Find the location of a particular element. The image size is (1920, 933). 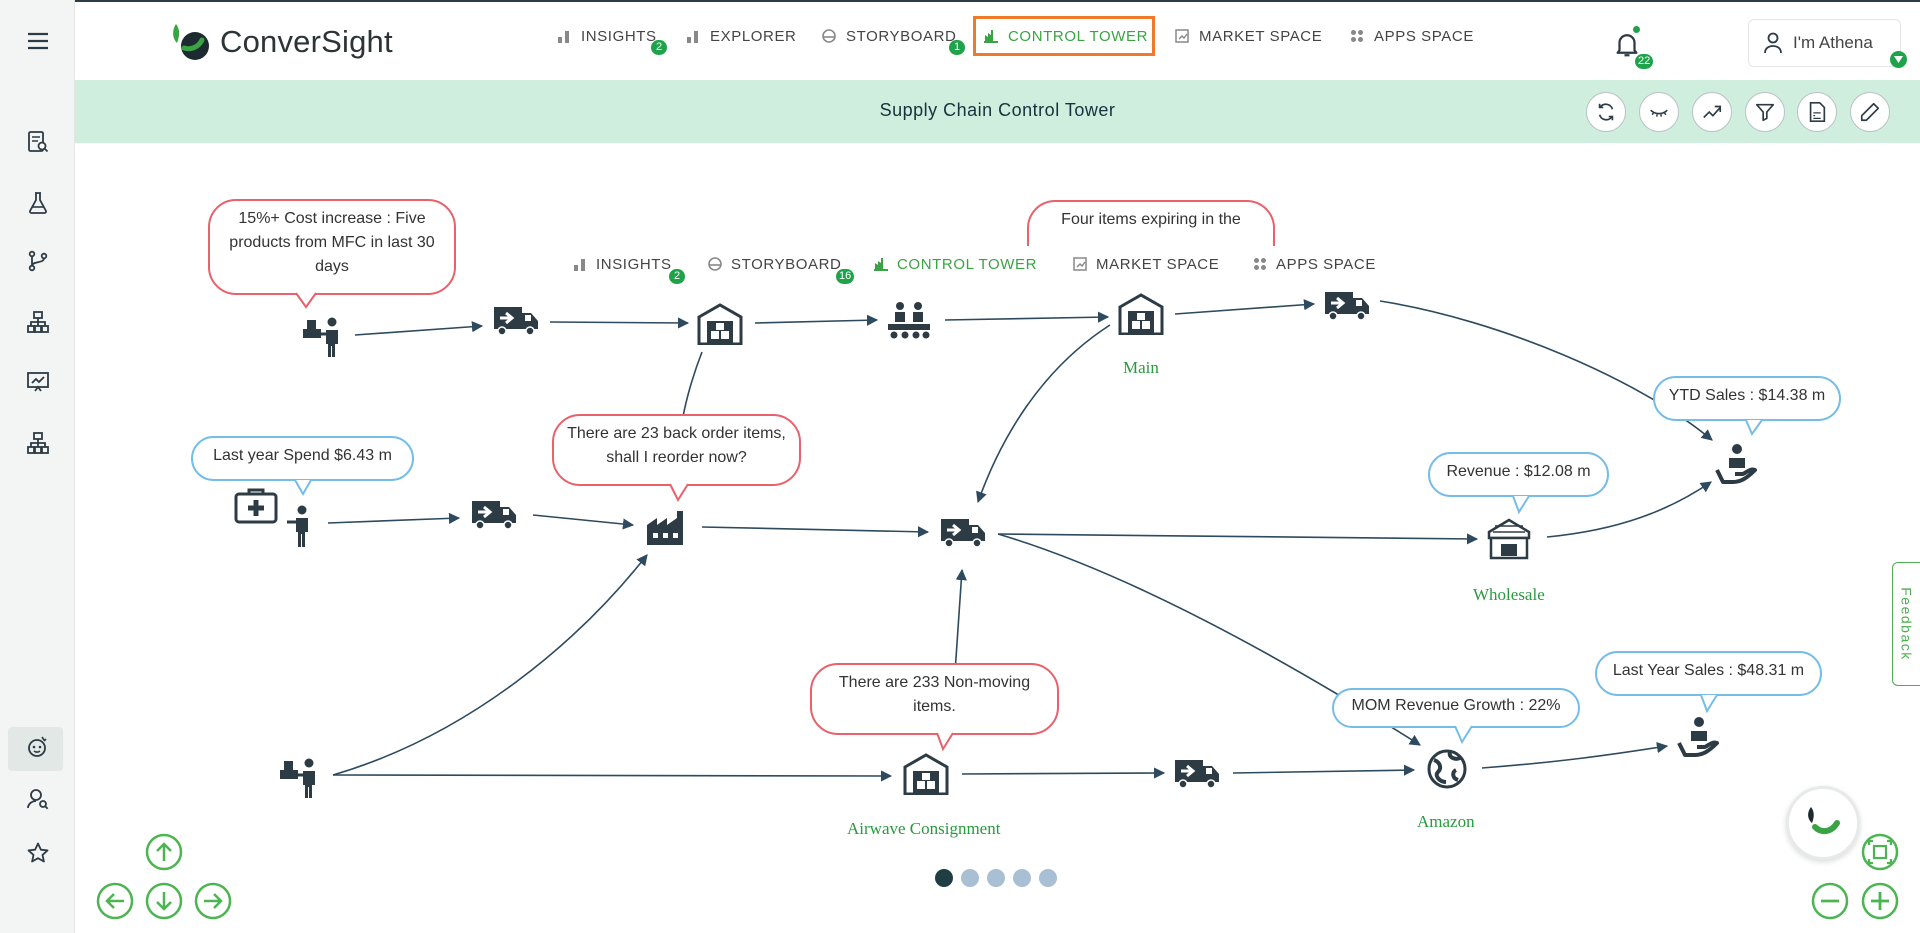

pan-down-button is located at coordinates (164, 901).